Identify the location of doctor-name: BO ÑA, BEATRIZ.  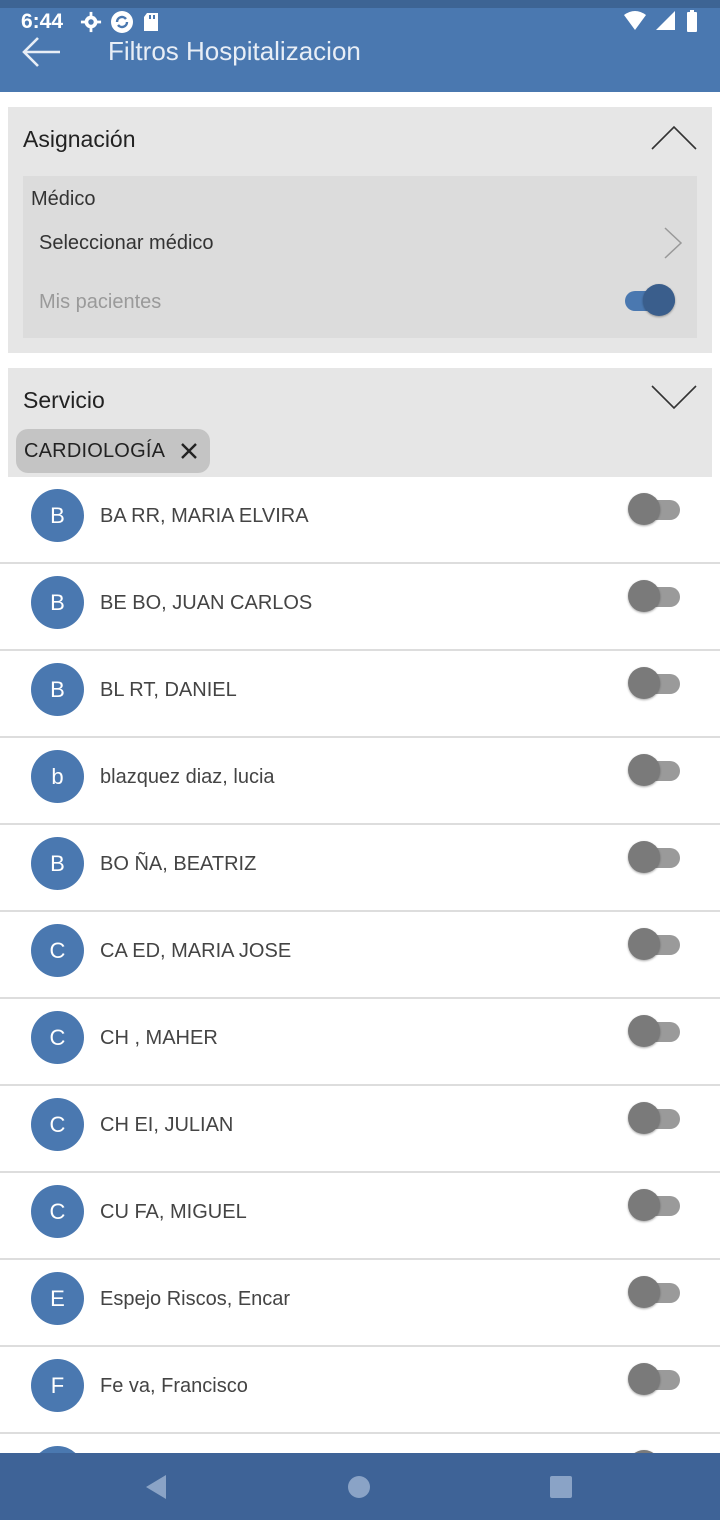
(178, 864).